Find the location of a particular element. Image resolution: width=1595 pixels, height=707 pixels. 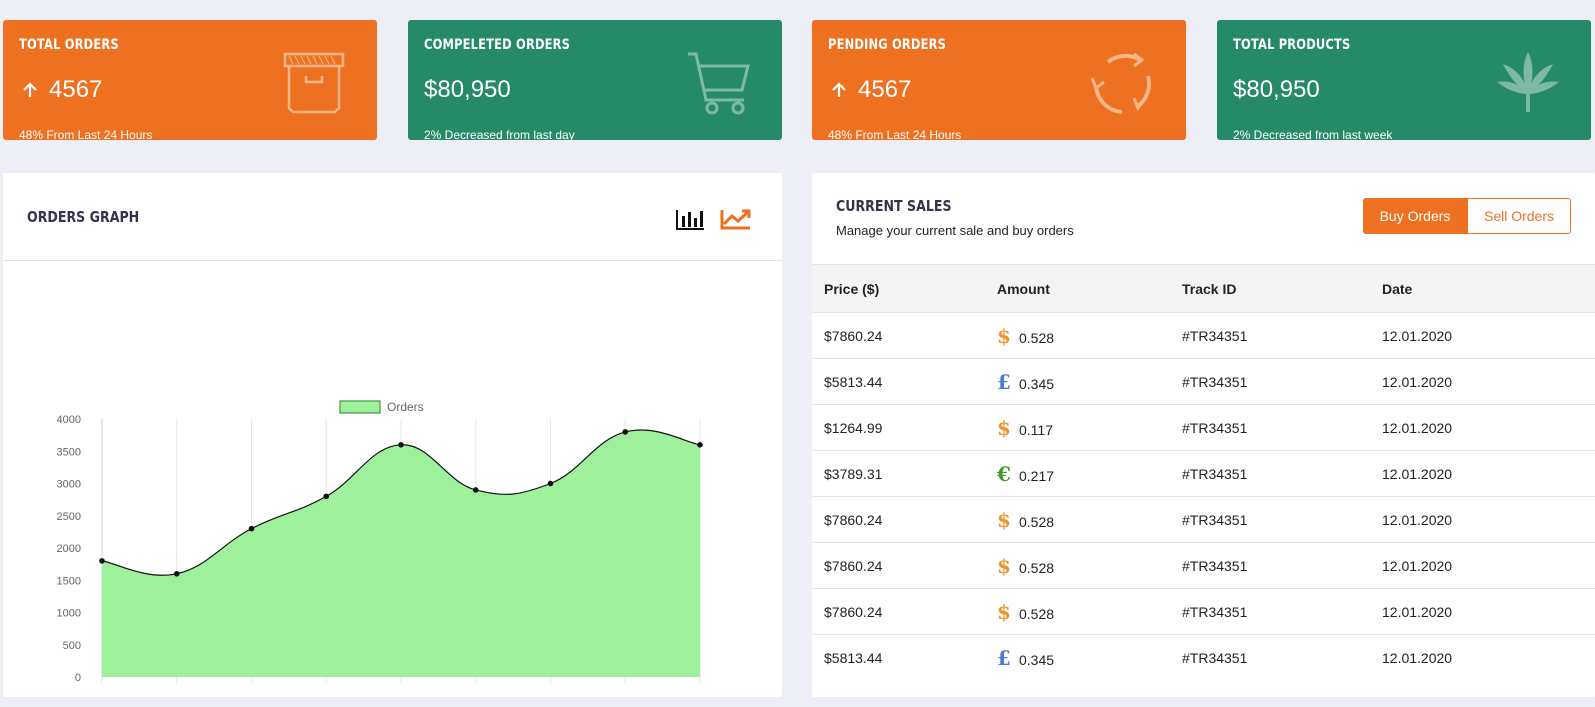

y-tick-label: 0 is located at coordinates (78, 678).